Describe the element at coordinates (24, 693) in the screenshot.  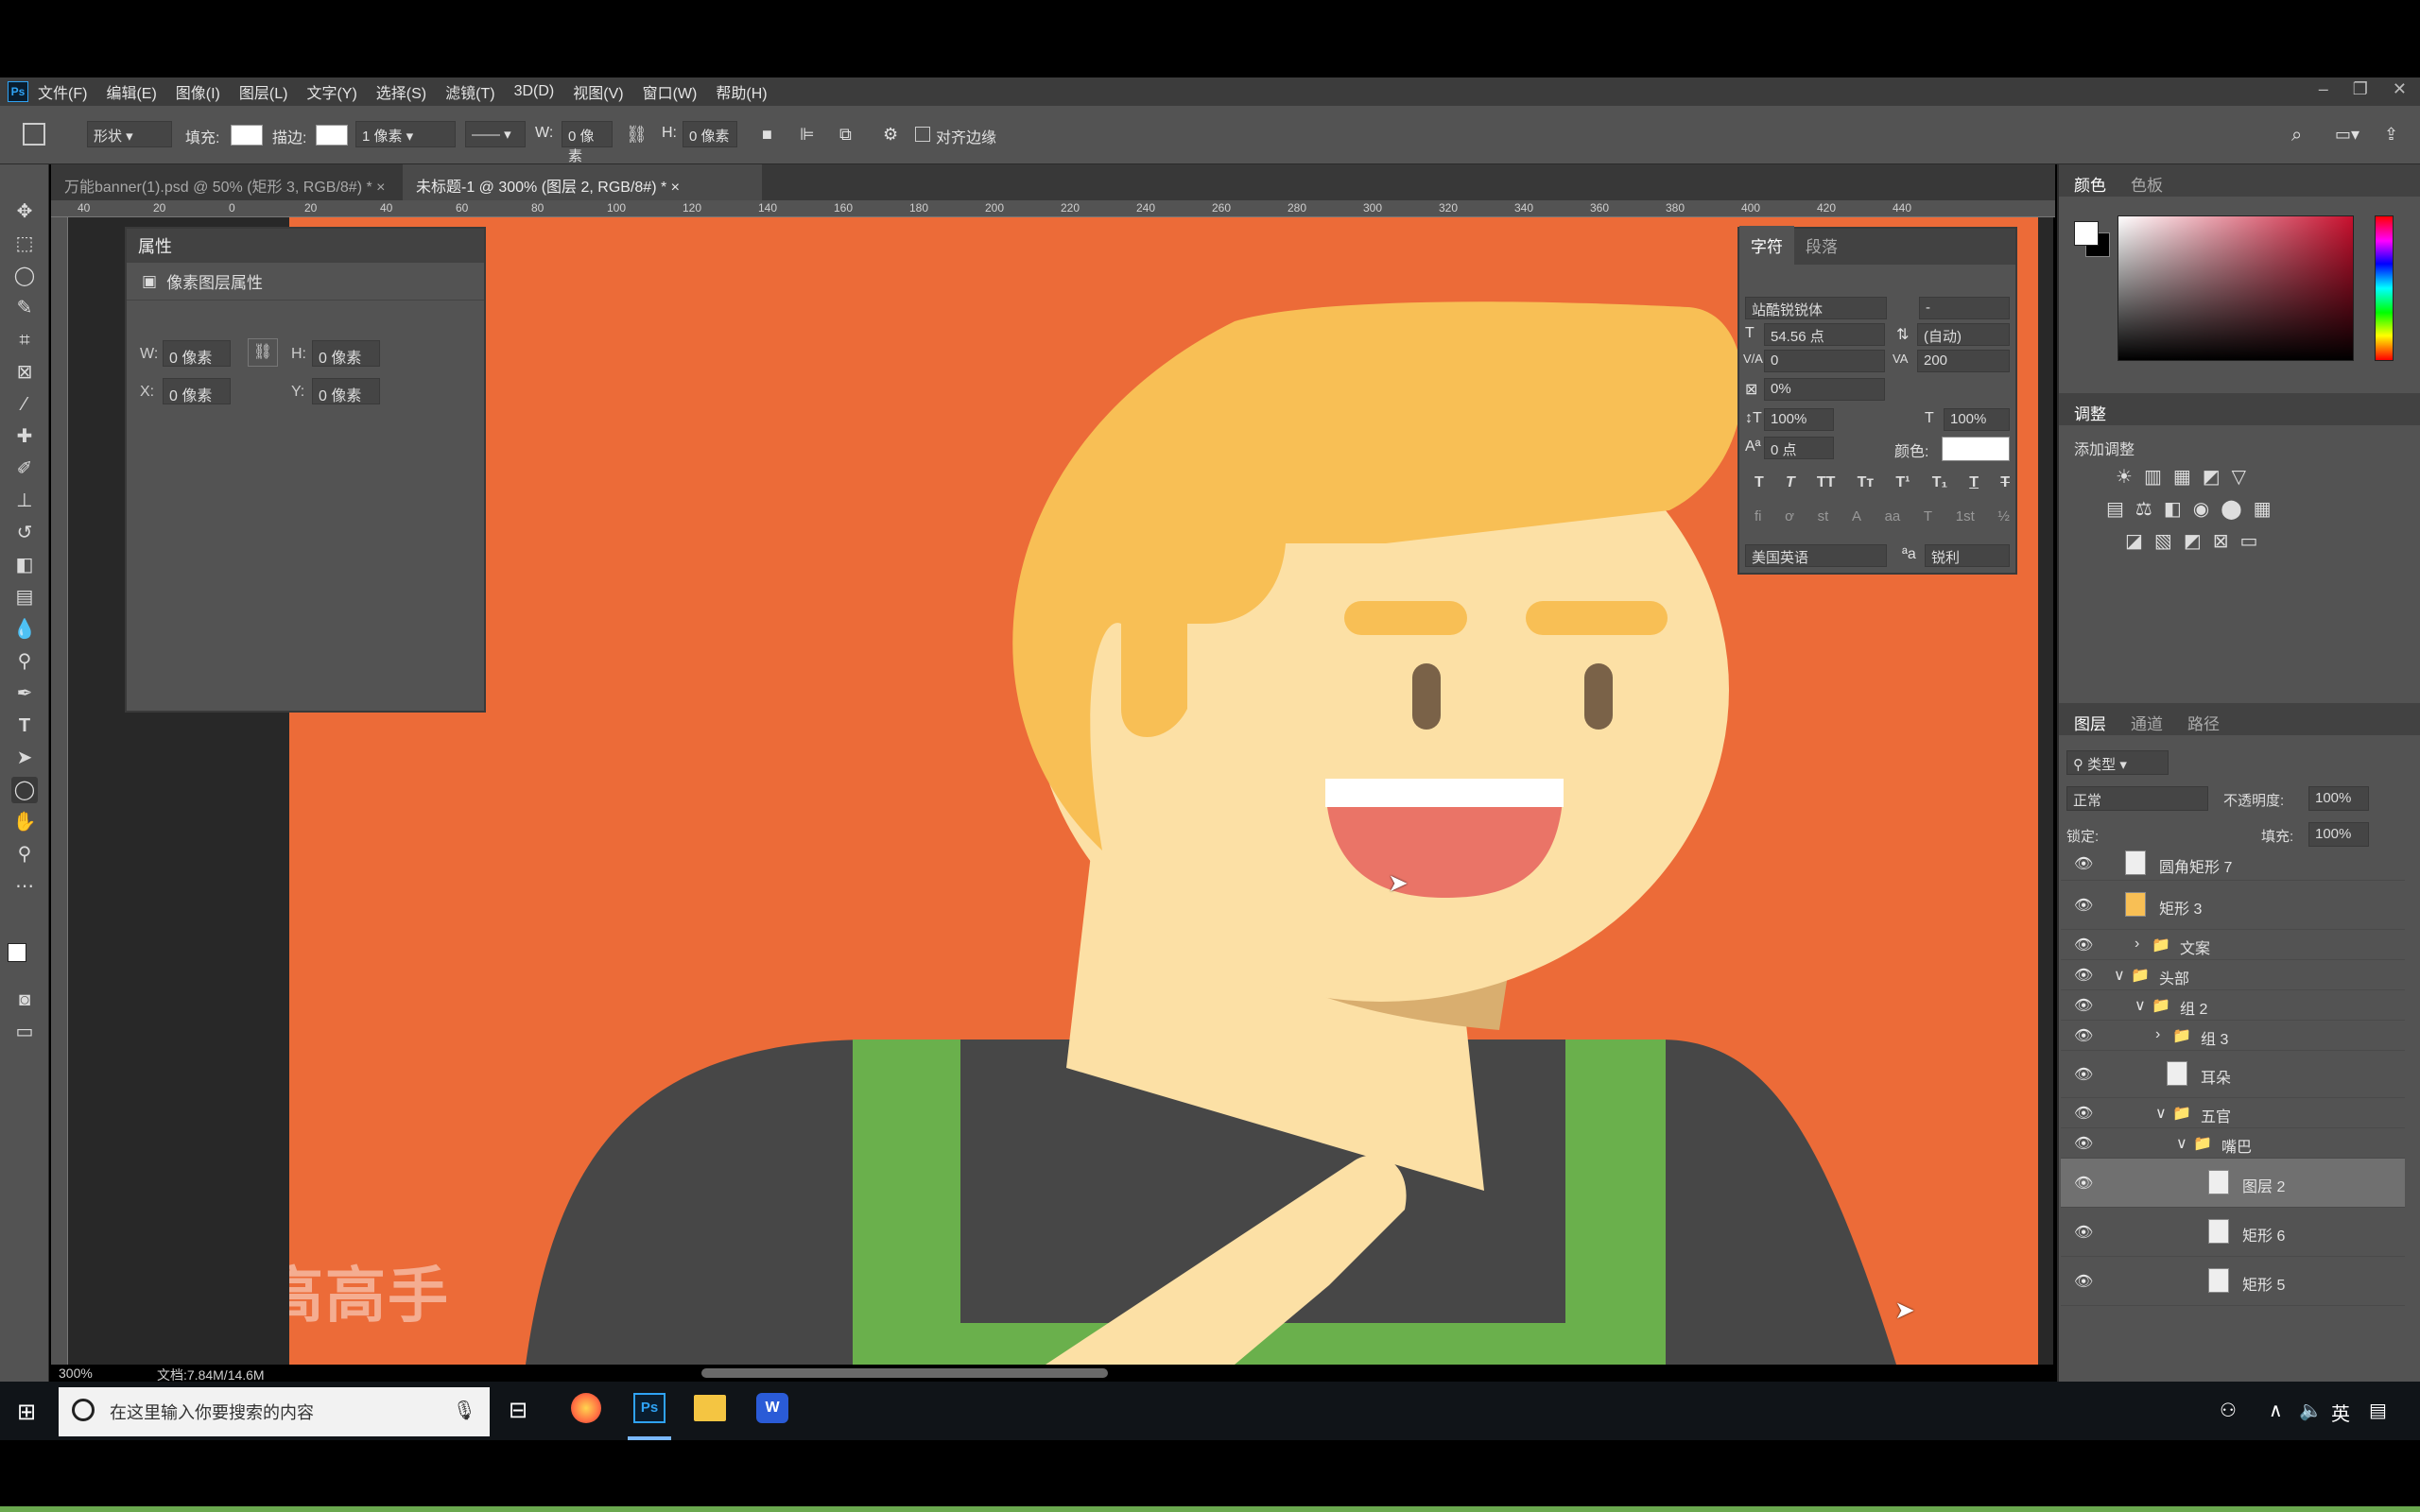
I see `pen-tool-icon: ✒` at that location.